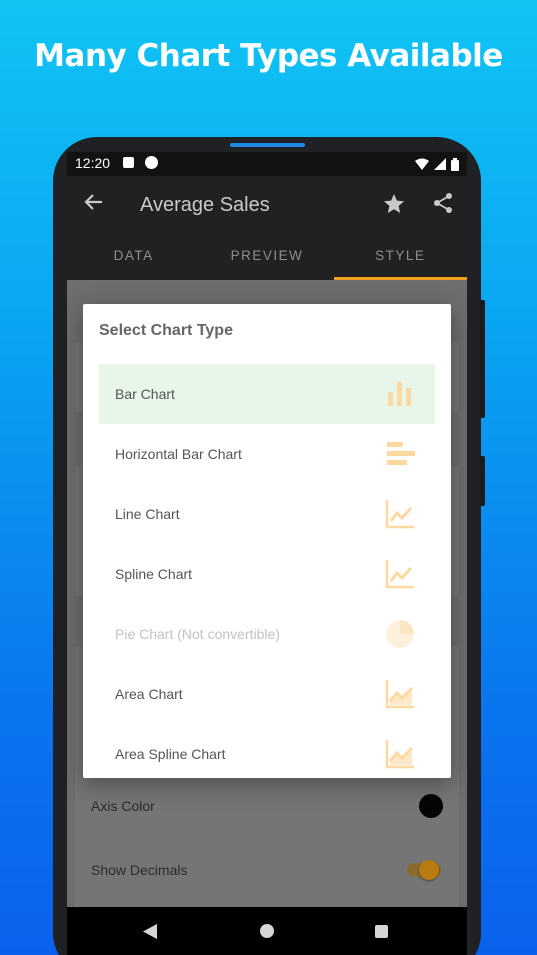 This screenshot has height=955, width=537. What do you see at coordinates (431, 806) in the screenshot?
I see `axis-color-swatch` at bounding box center [431, 806].